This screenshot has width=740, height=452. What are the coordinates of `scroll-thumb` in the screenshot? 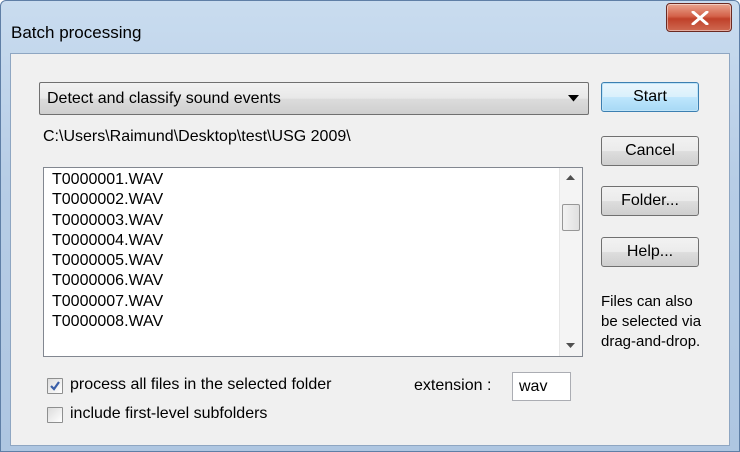 It's located at (571, 217).